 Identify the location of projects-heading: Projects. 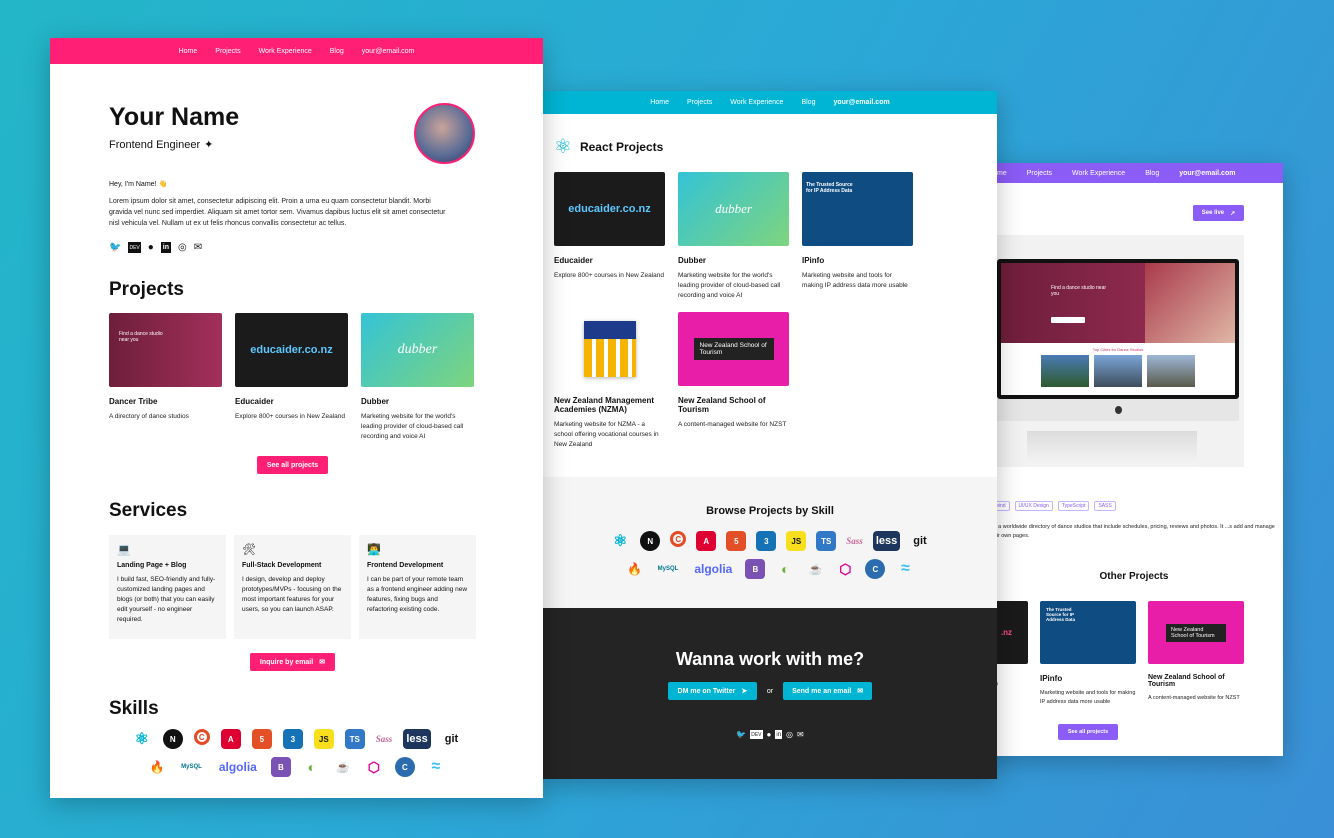
(146, 289).